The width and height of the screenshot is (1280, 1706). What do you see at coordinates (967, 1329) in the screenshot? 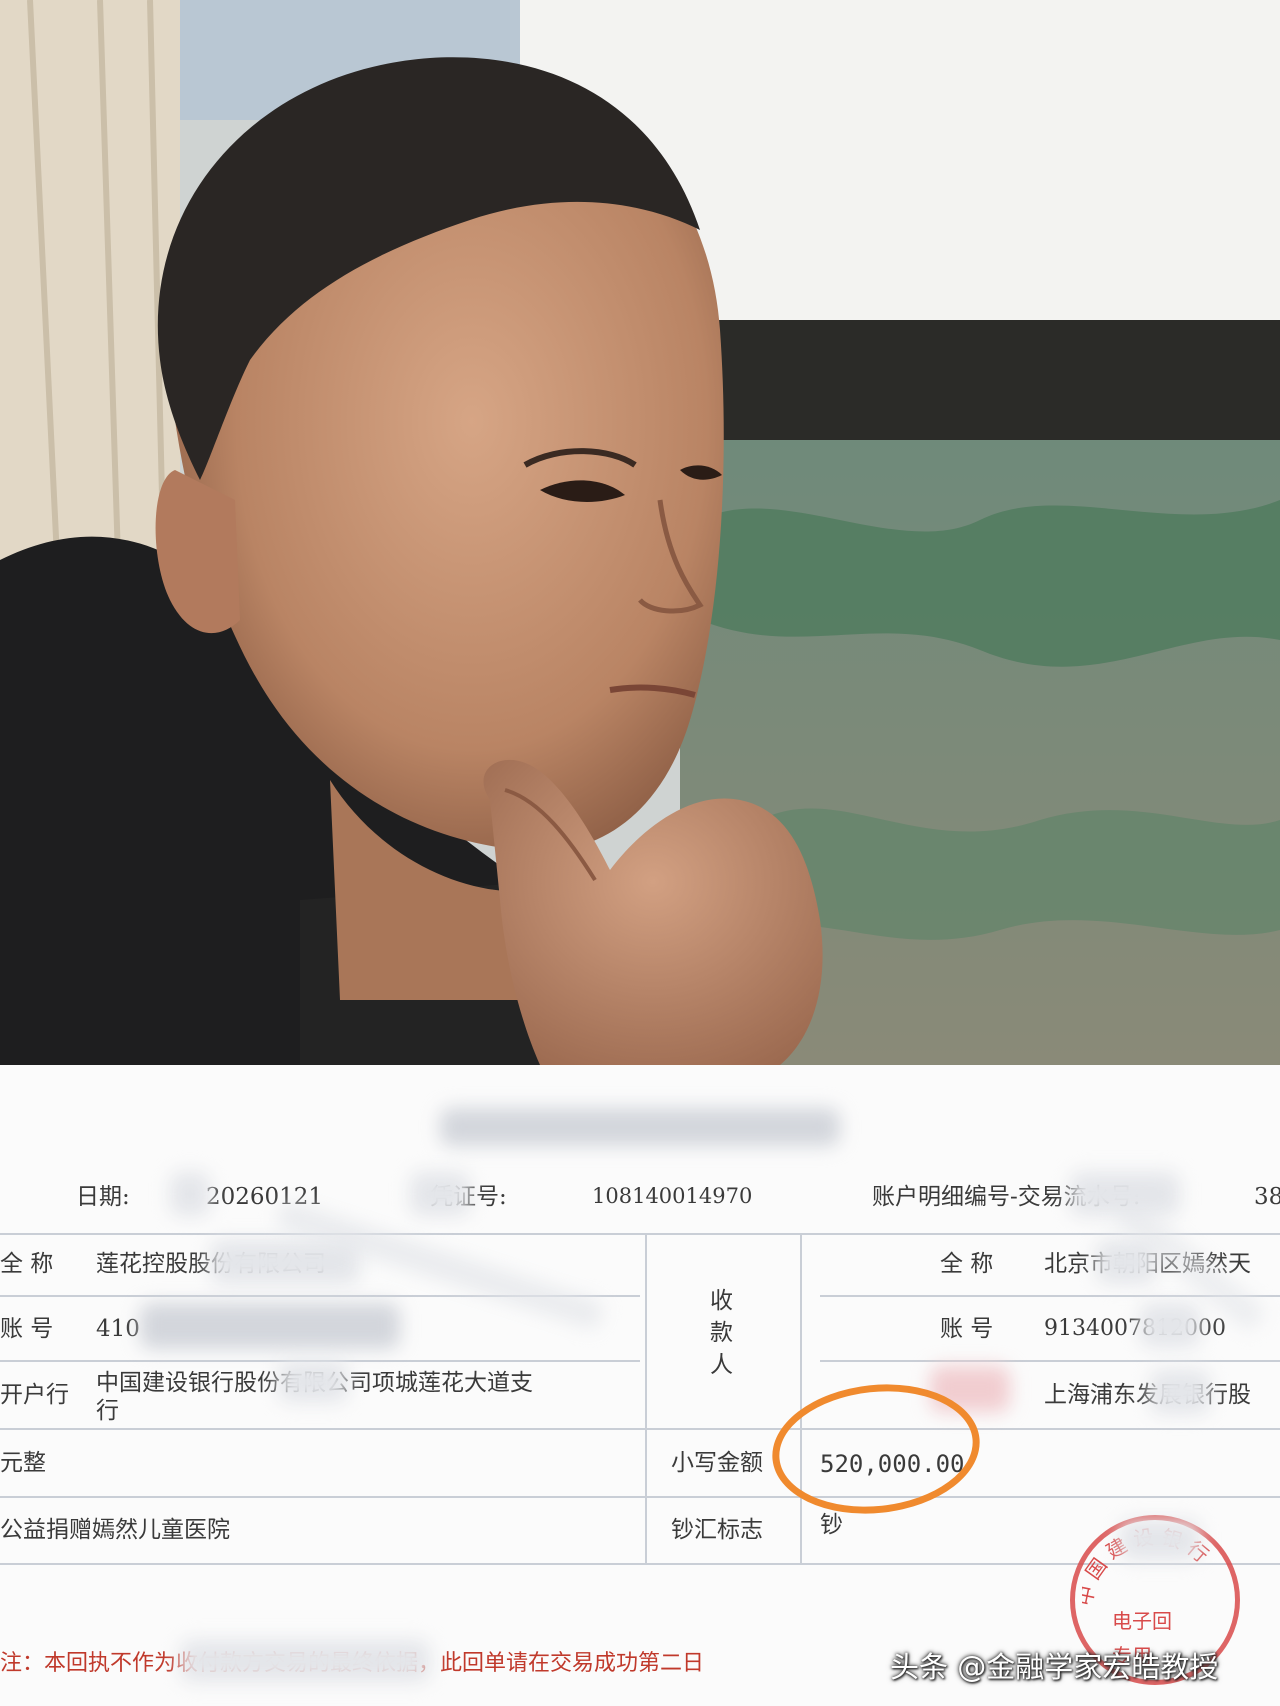
I see `payee-account-label: 账 号` at bounding box center [967, 1329].